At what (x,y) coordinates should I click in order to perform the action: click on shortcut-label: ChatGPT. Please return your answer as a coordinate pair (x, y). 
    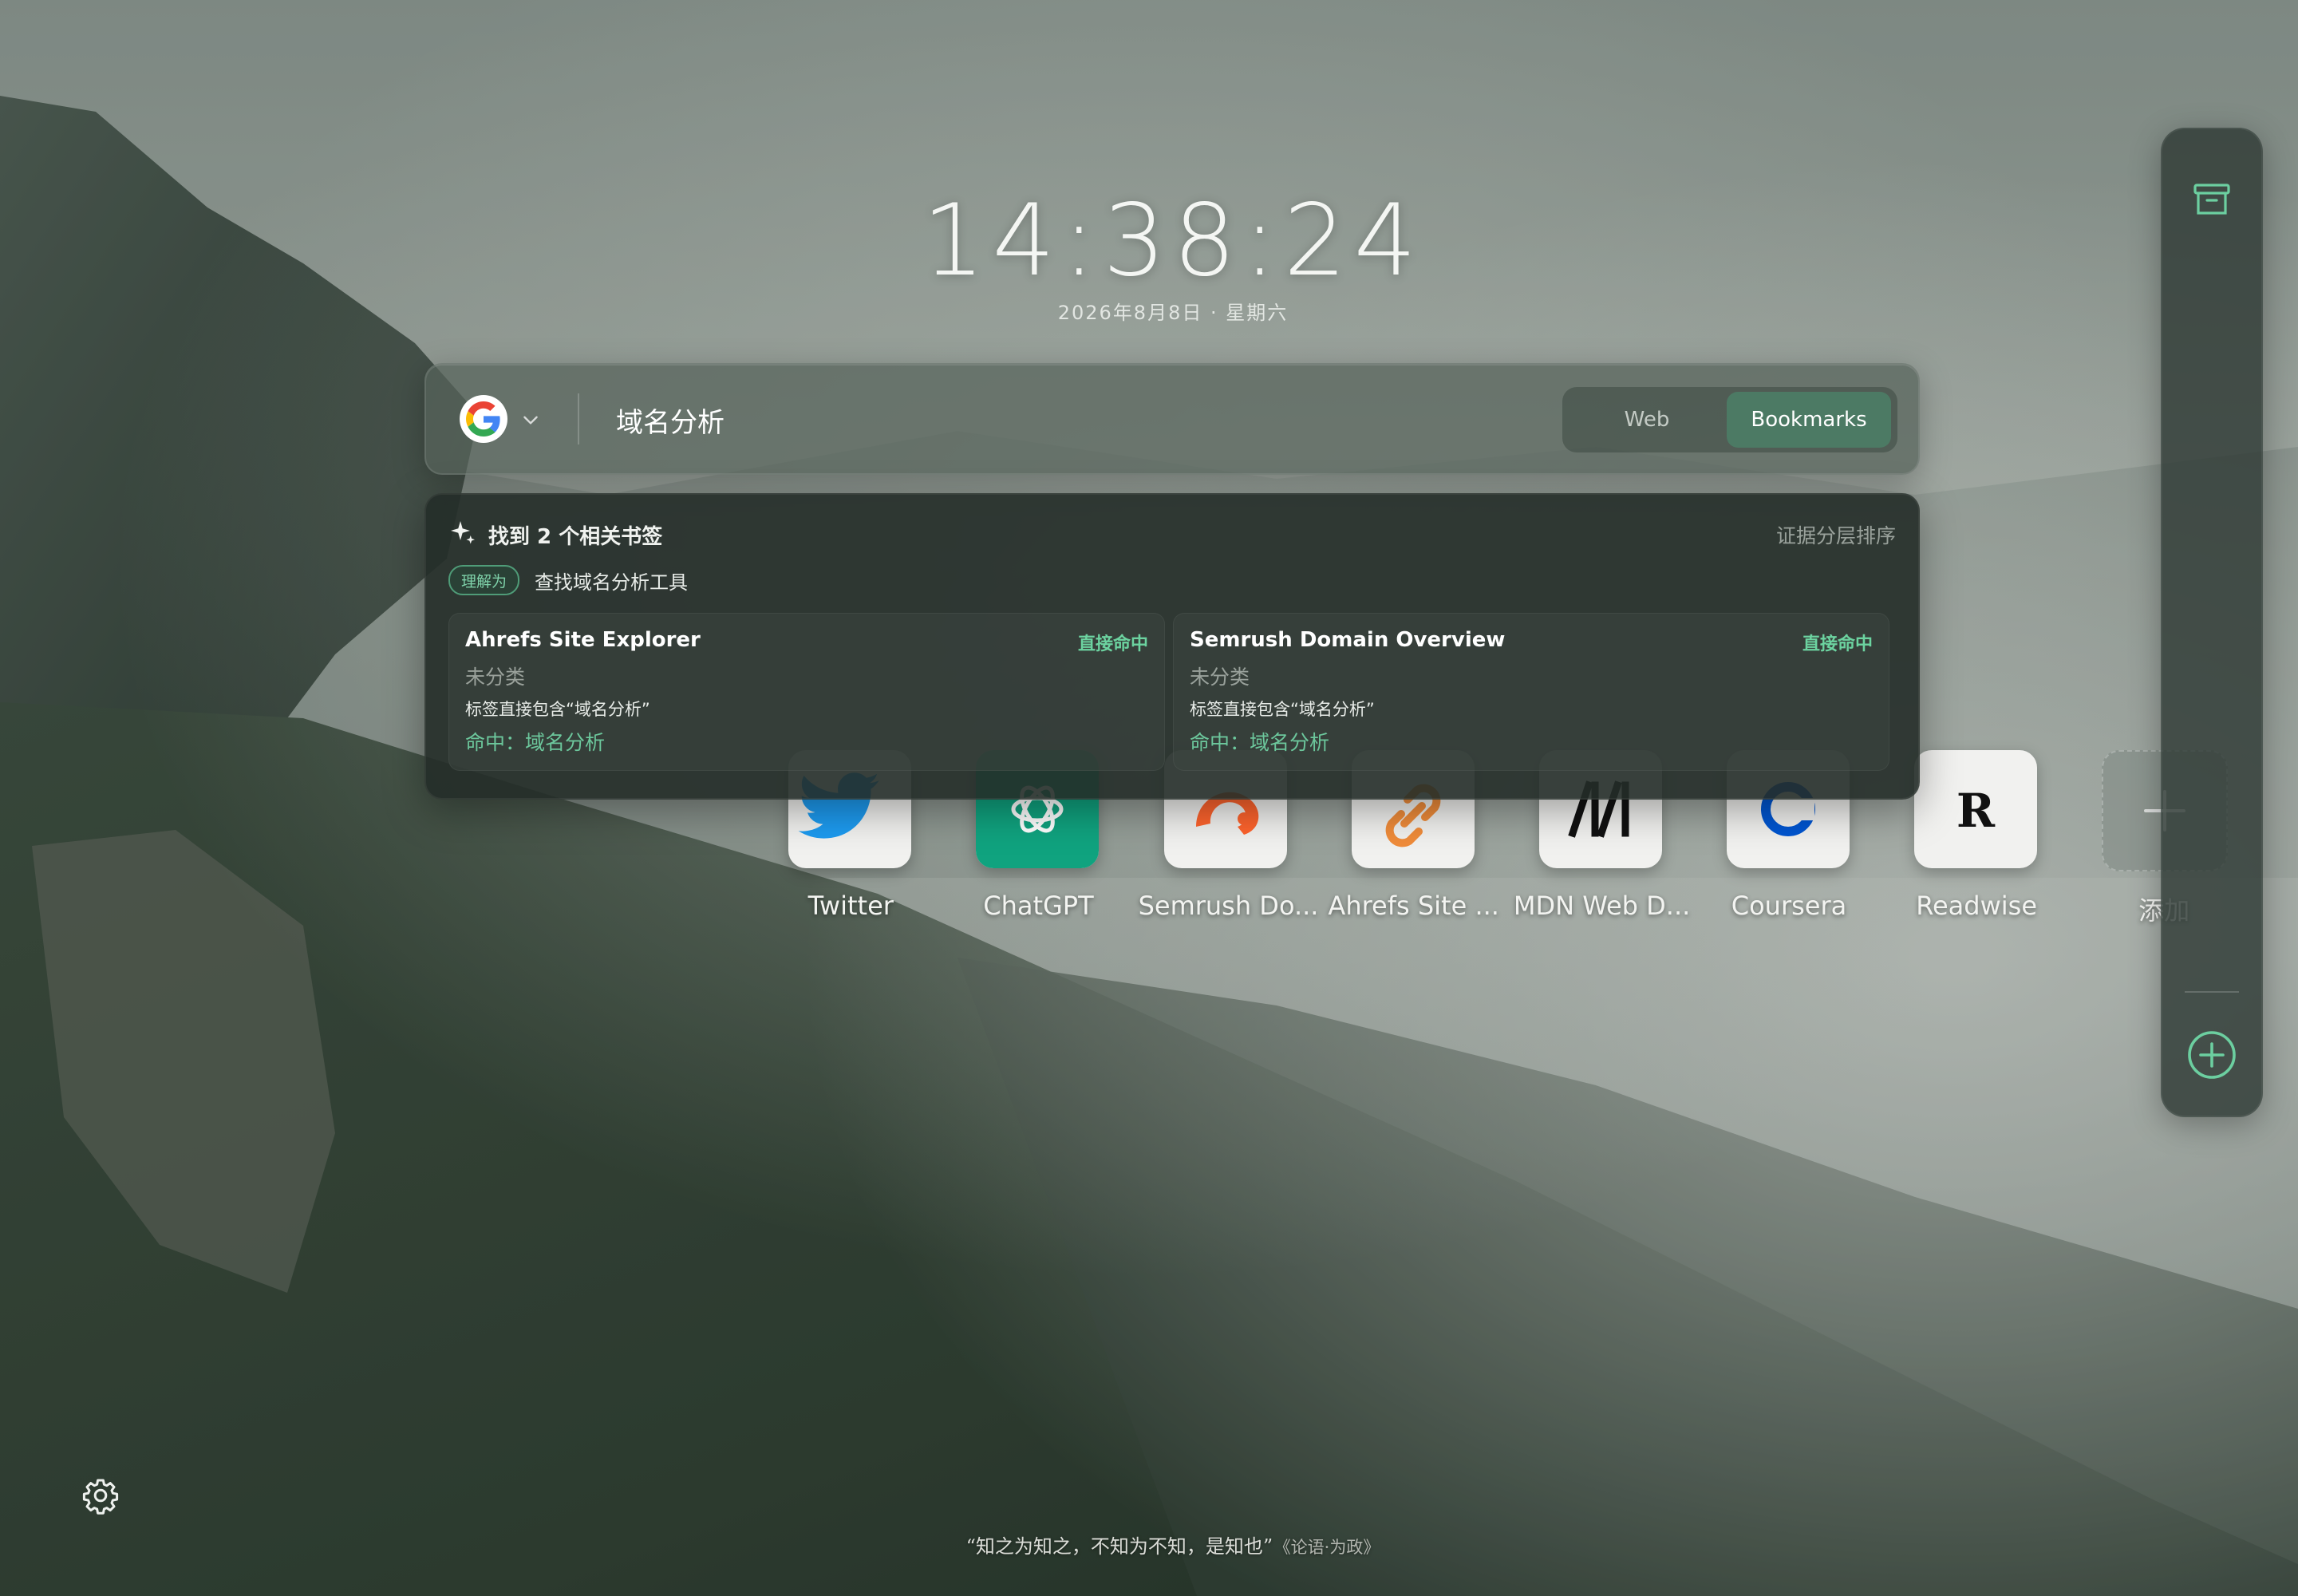
    Looking at the image, I should click on (1039, 906).